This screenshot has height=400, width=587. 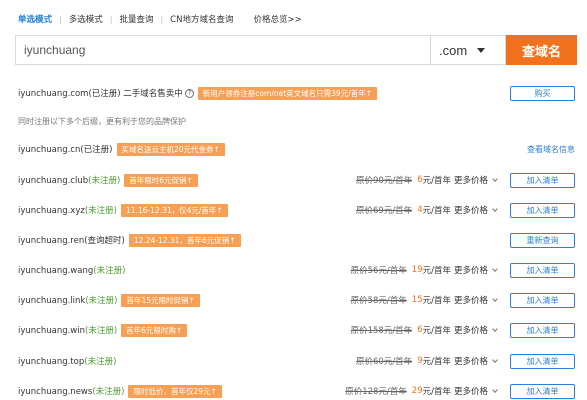 I want to click on promo-badge: 限时低价，首年仅29元↑, so click(x=175, y=391).